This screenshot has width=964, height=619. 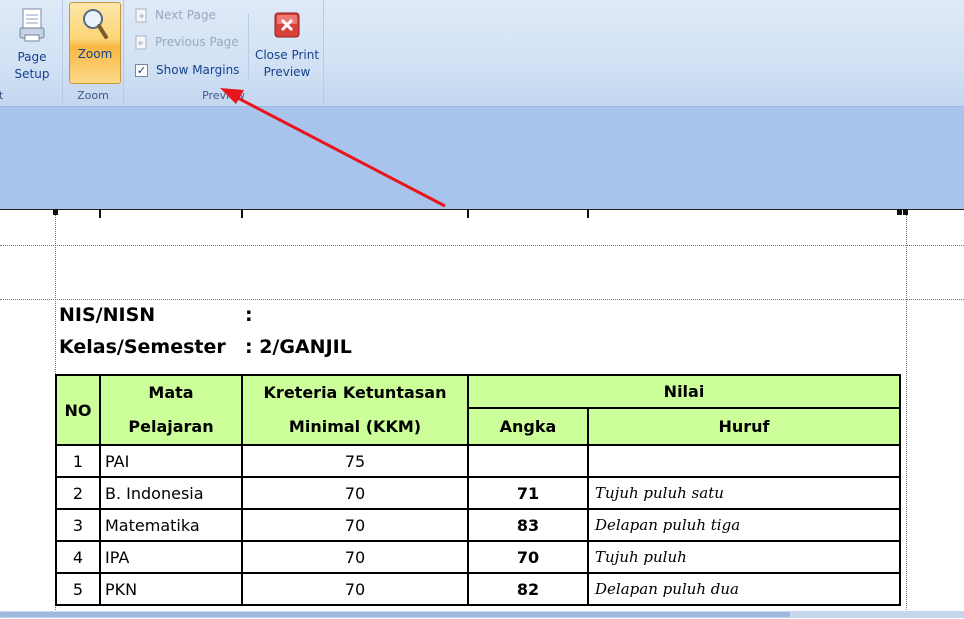 I want to click on next-page-button: Next Page, so click(x=174, y=15).